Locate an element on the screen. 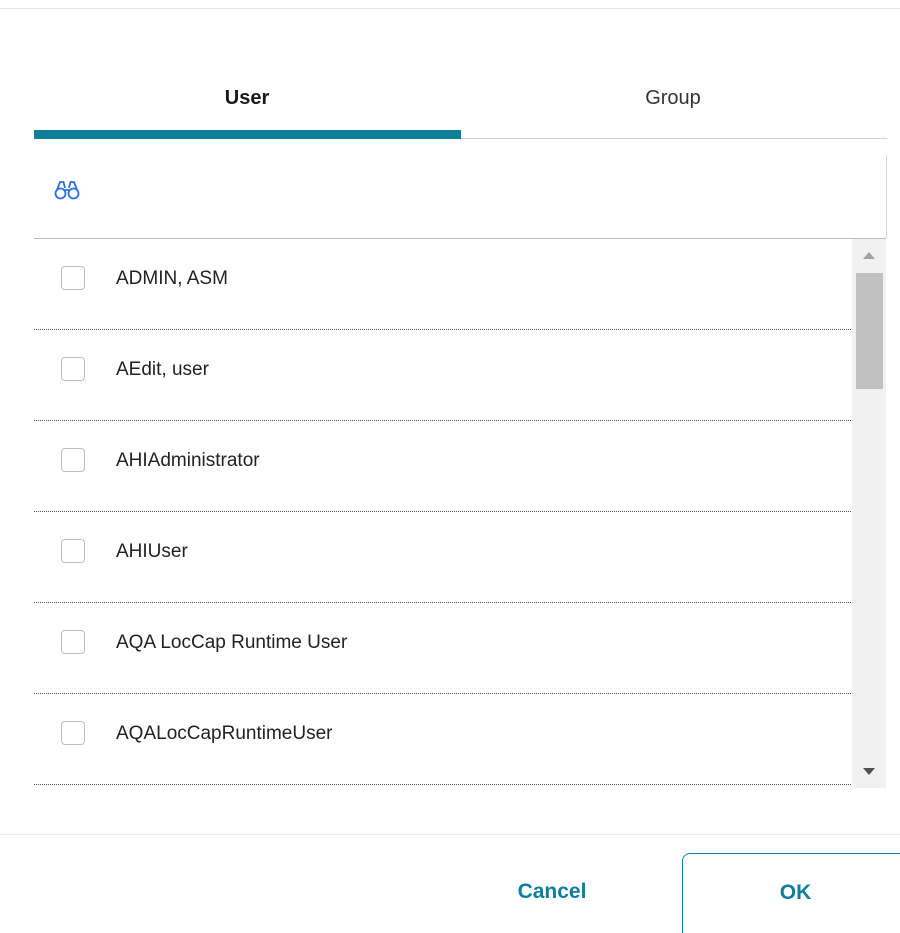 The width and height of the screenshot is (900, 933). list-item: ADMIN, ASM is located at coordinates (442, 284).